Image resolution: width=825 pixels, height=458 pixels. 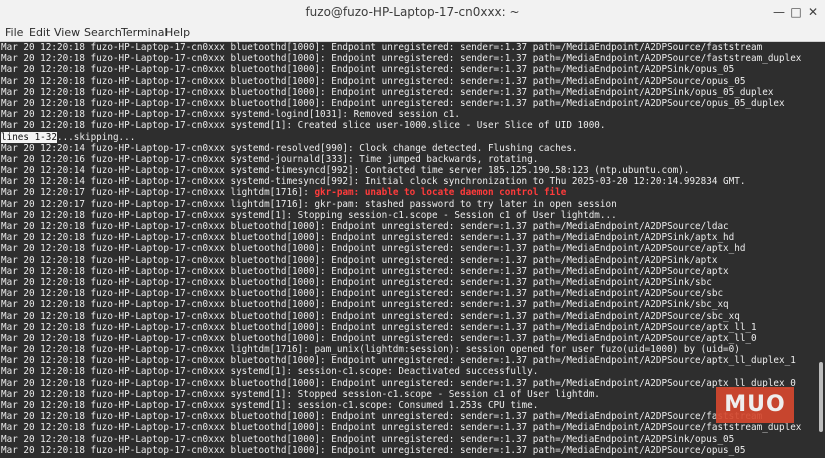 I want to click on maximize-button: □, so click(x=796, y=12).